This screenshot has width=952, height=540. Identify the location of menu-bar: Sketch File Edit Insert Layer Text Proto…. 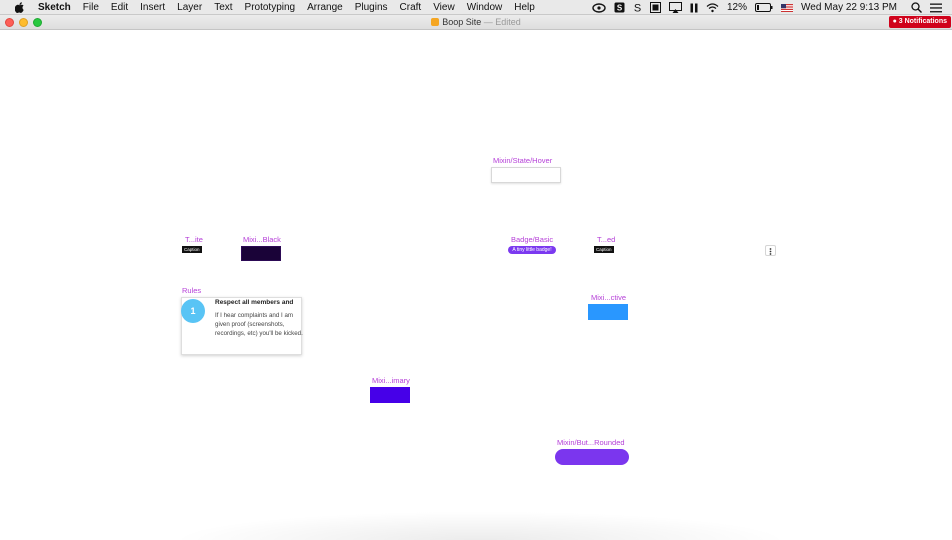
(476, 7).